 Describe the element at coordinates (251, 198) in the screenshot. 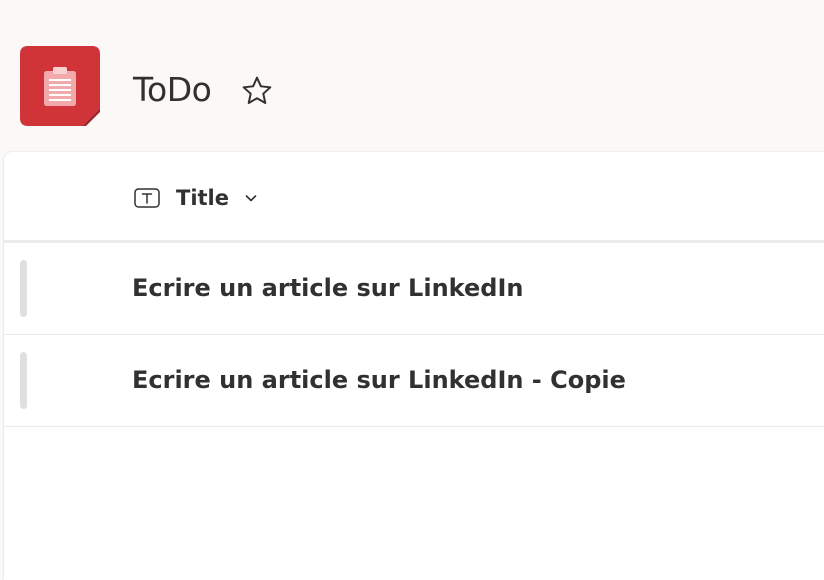

I see `chevron-down-icon` at that location.